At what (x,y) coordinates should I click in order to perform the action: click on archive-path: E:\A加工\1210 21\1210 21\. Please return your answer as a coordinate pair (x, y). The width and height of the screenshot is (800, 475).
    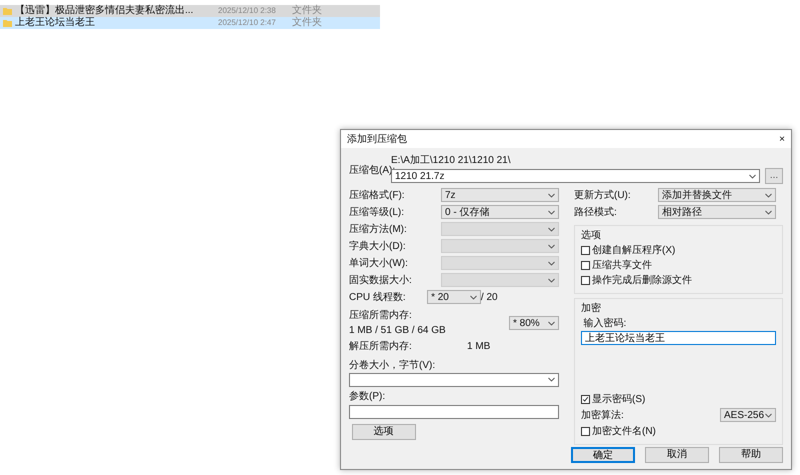
    Looking at the image, I should click on (451, 160).